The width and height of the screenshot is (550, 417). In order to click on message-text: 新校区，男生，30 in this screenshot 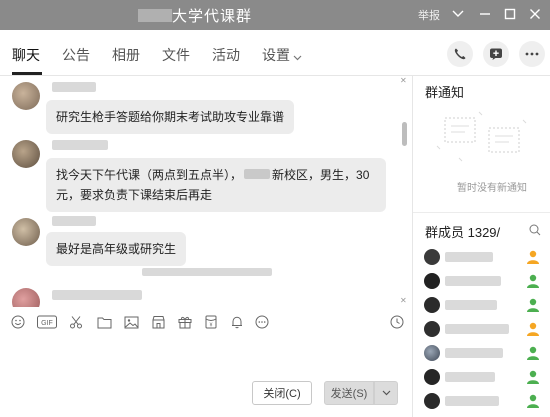, I will do `click(321, 175)`.